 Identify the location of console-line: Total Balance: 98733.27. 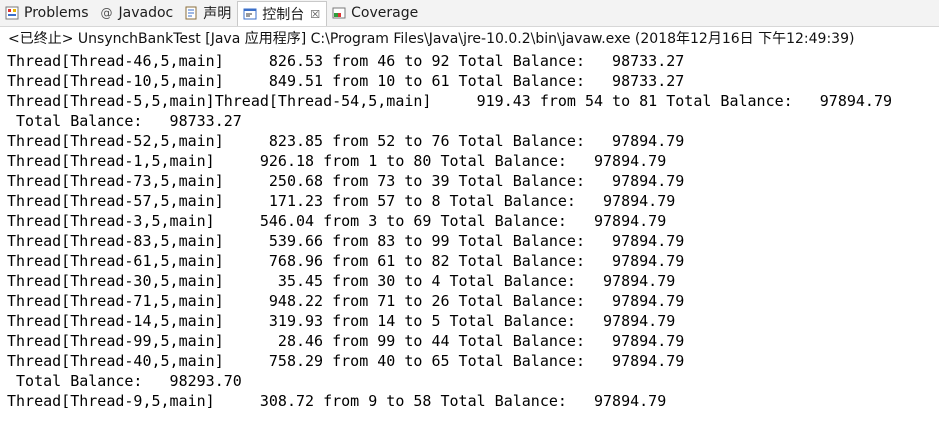
(124, 121).